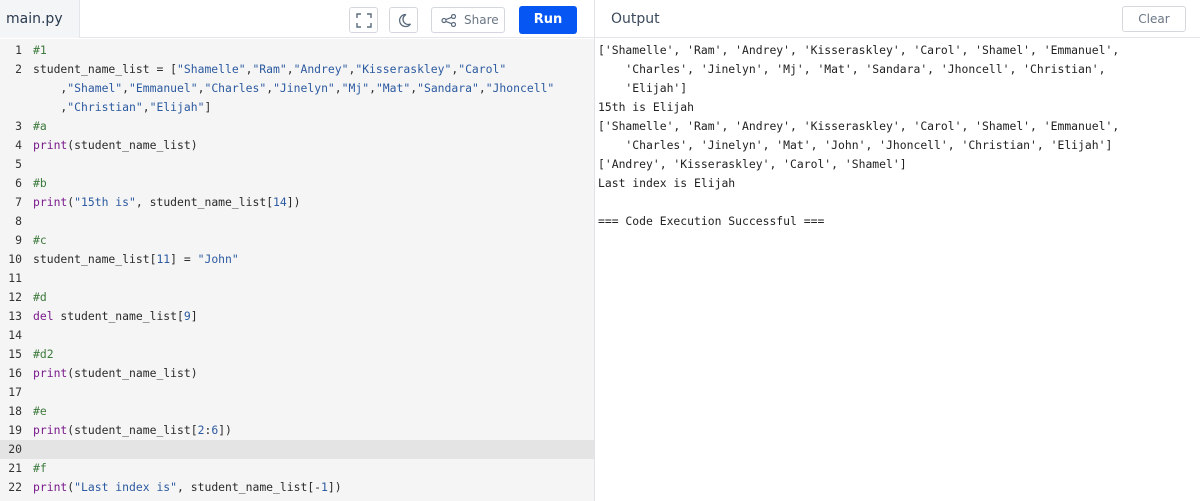  I want to click on code-line: 20, so click(297, 449).